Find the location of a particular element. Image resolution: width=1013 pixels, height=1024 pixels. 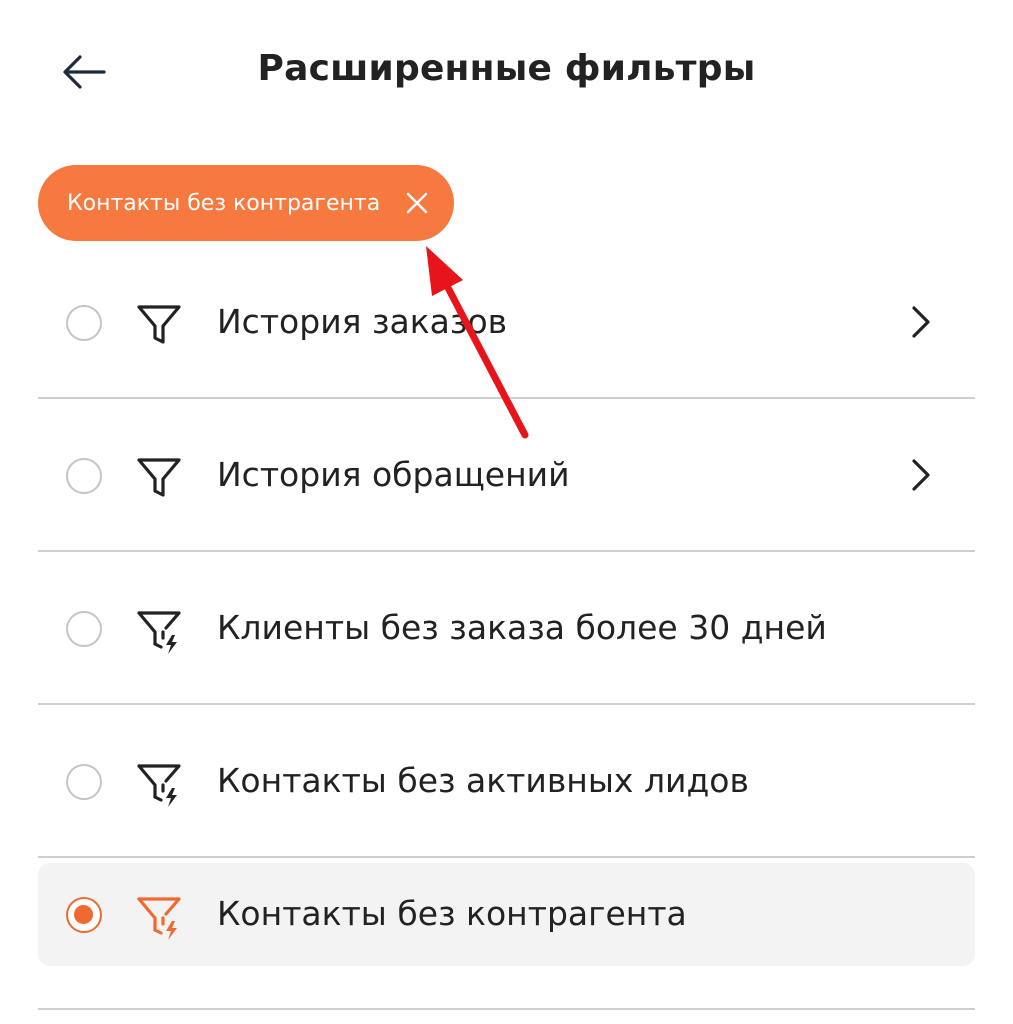

filter-item-label: История обращений is located at coordinates (393, 474).